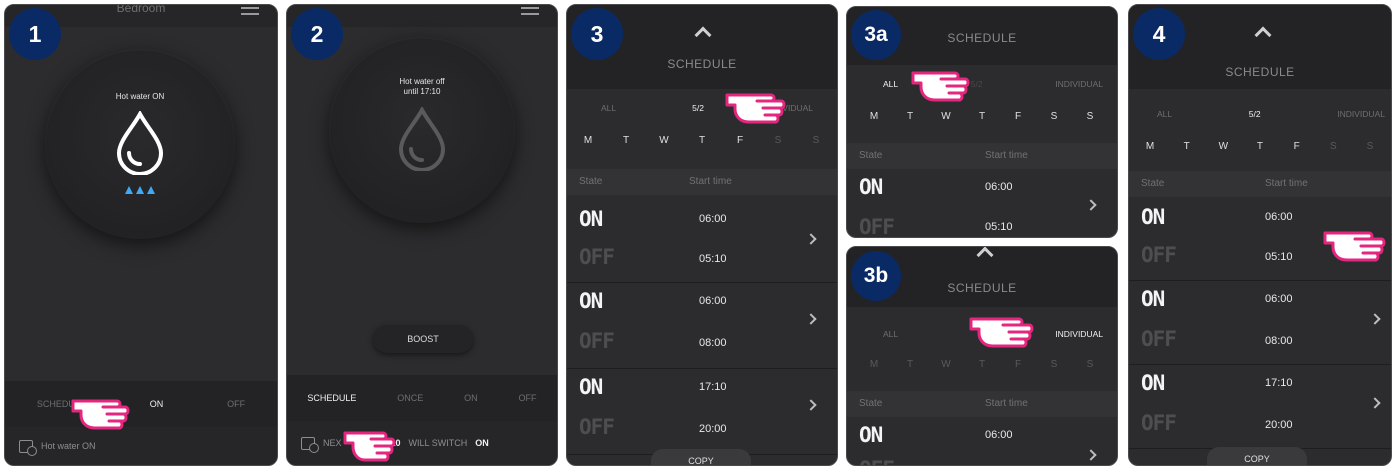  Describe the element at coordinates (331, 398) in the screenshot. I see `mode-schedule: SCHEDULE` at that location.